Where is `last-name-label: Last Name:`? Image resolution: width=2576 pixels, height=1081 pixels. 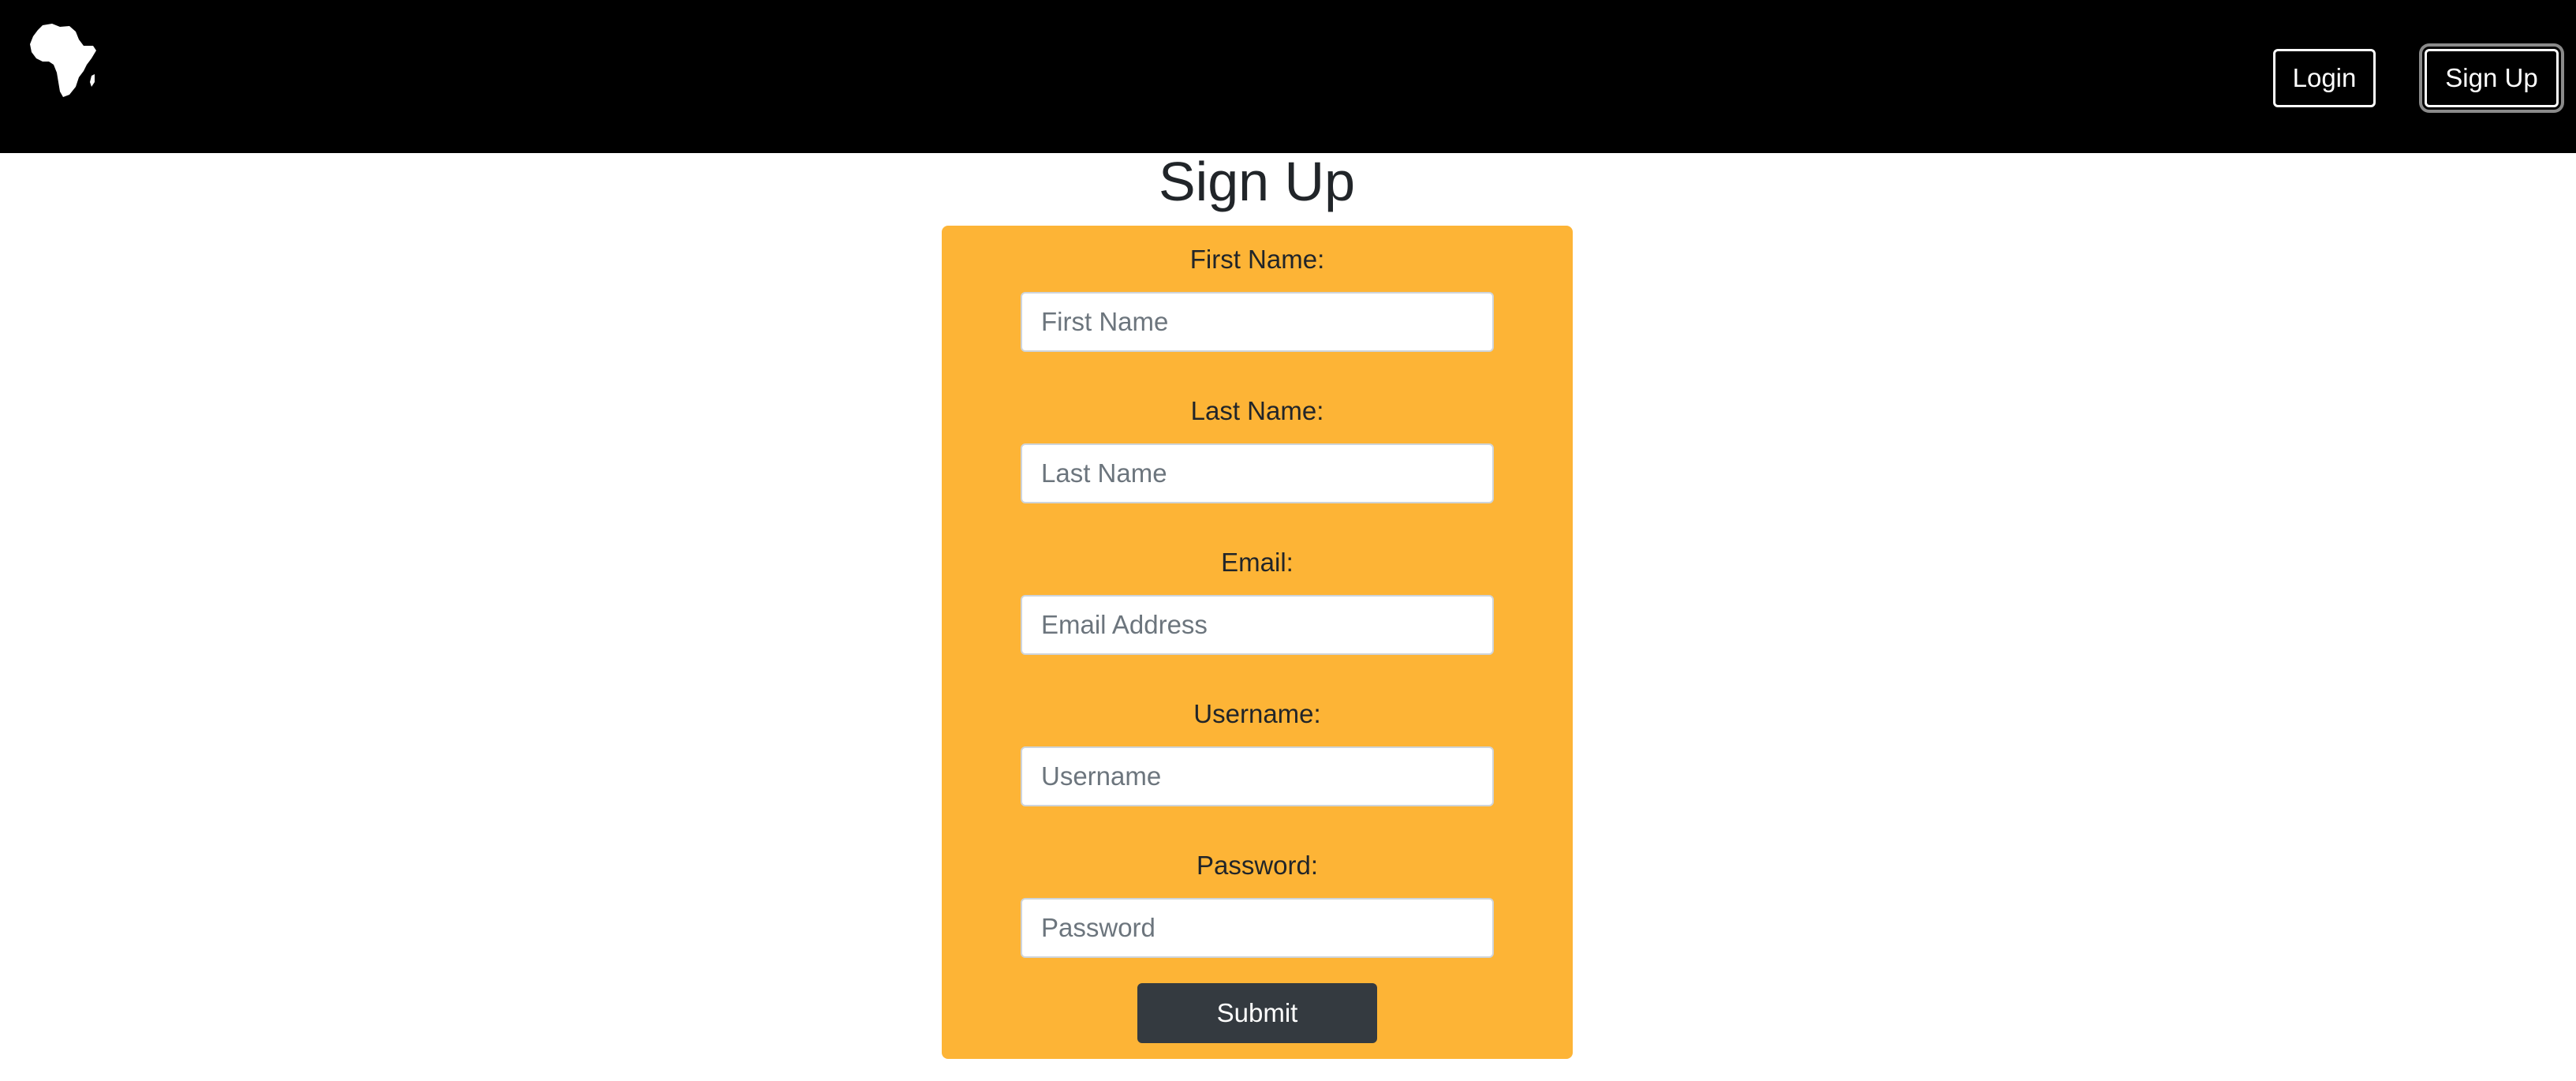 last-name-label: Last Name: is located at coordinates (1257, 411).